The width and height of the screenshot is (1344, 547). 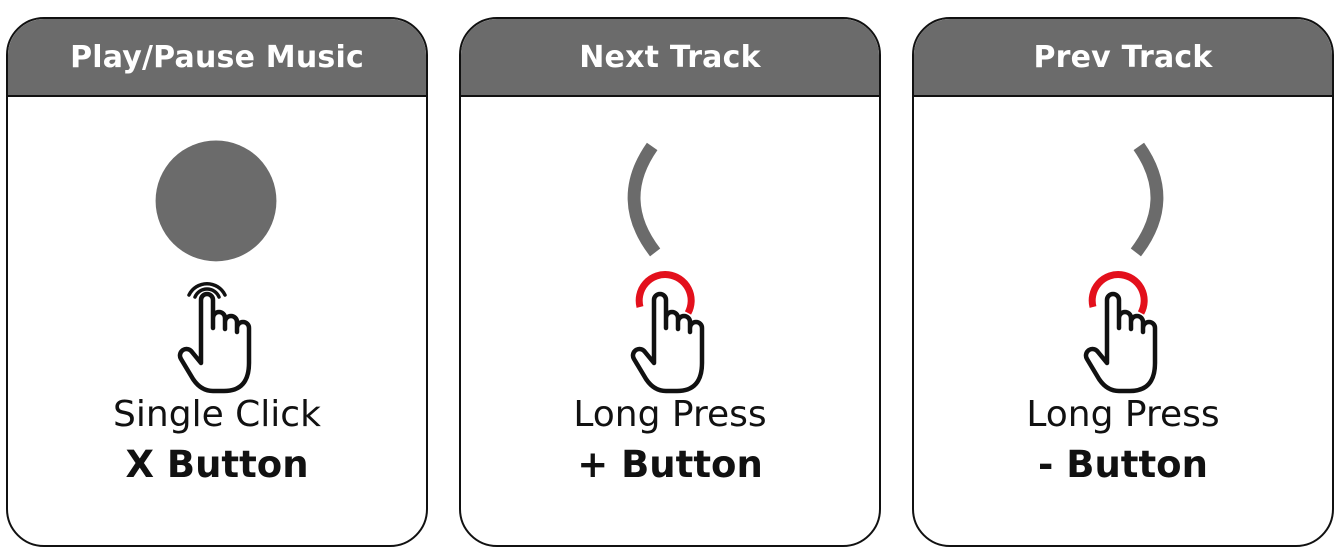 I want to click on button-label: - Button, so click(x=1123, y=464).